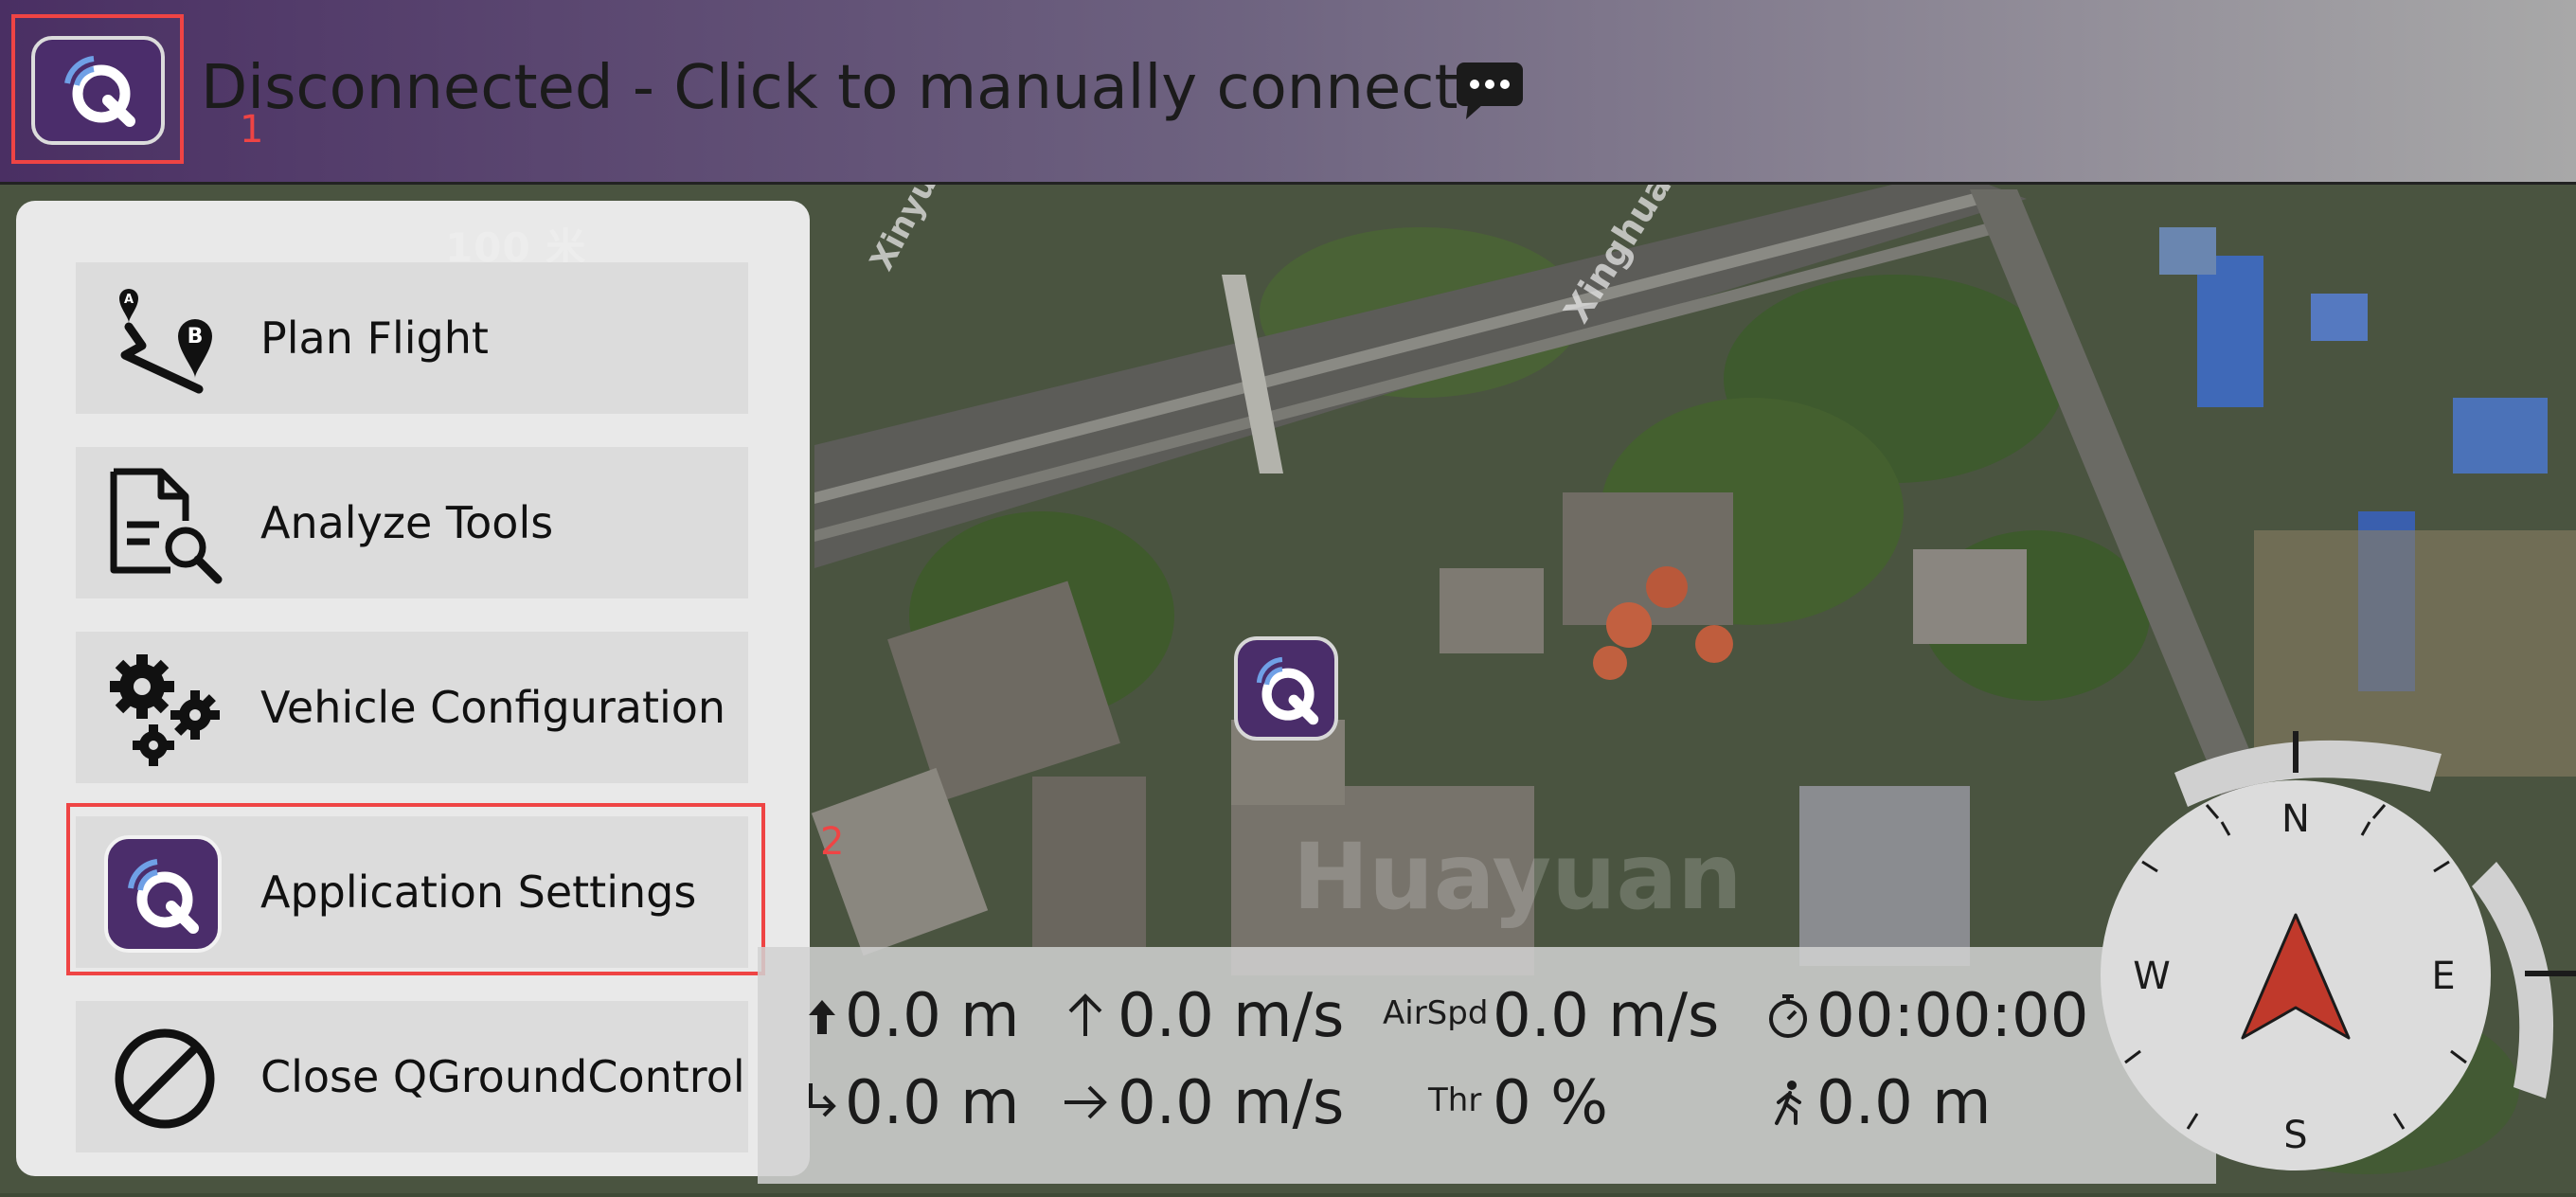 This screenshot has height=1197, width=2576. I want to click on vehicle-configuration-label: Vehicle Configuration, so click(493, 707).